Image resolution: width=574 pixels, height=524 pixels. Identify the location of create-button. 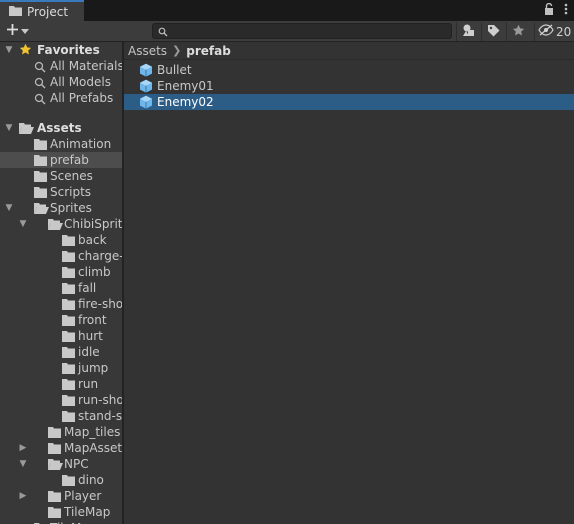
(17, 31).